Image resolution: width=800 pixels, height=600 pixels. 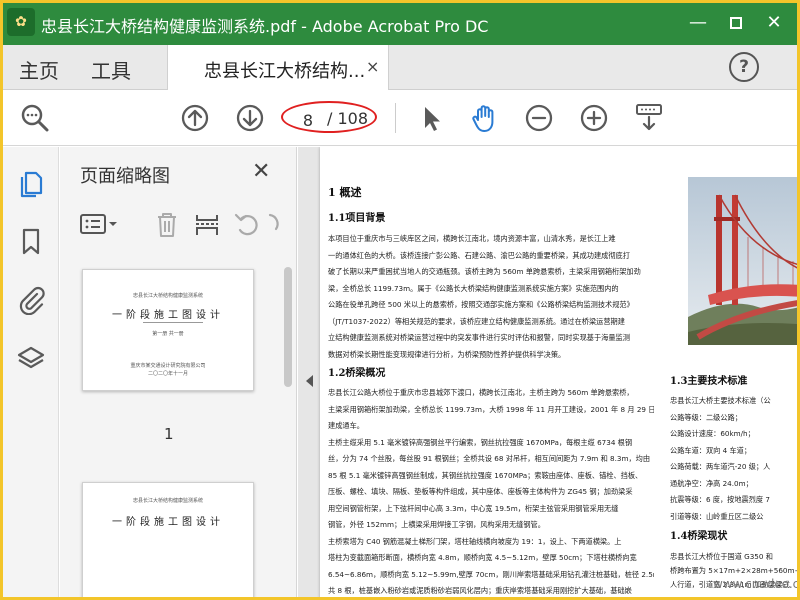 What do you see at coordinates (167, 296) in the screenshot?
I see `thumb1-top-text: 忠县长江大桥结构健康监测系统` at bounding box center [167, 296].